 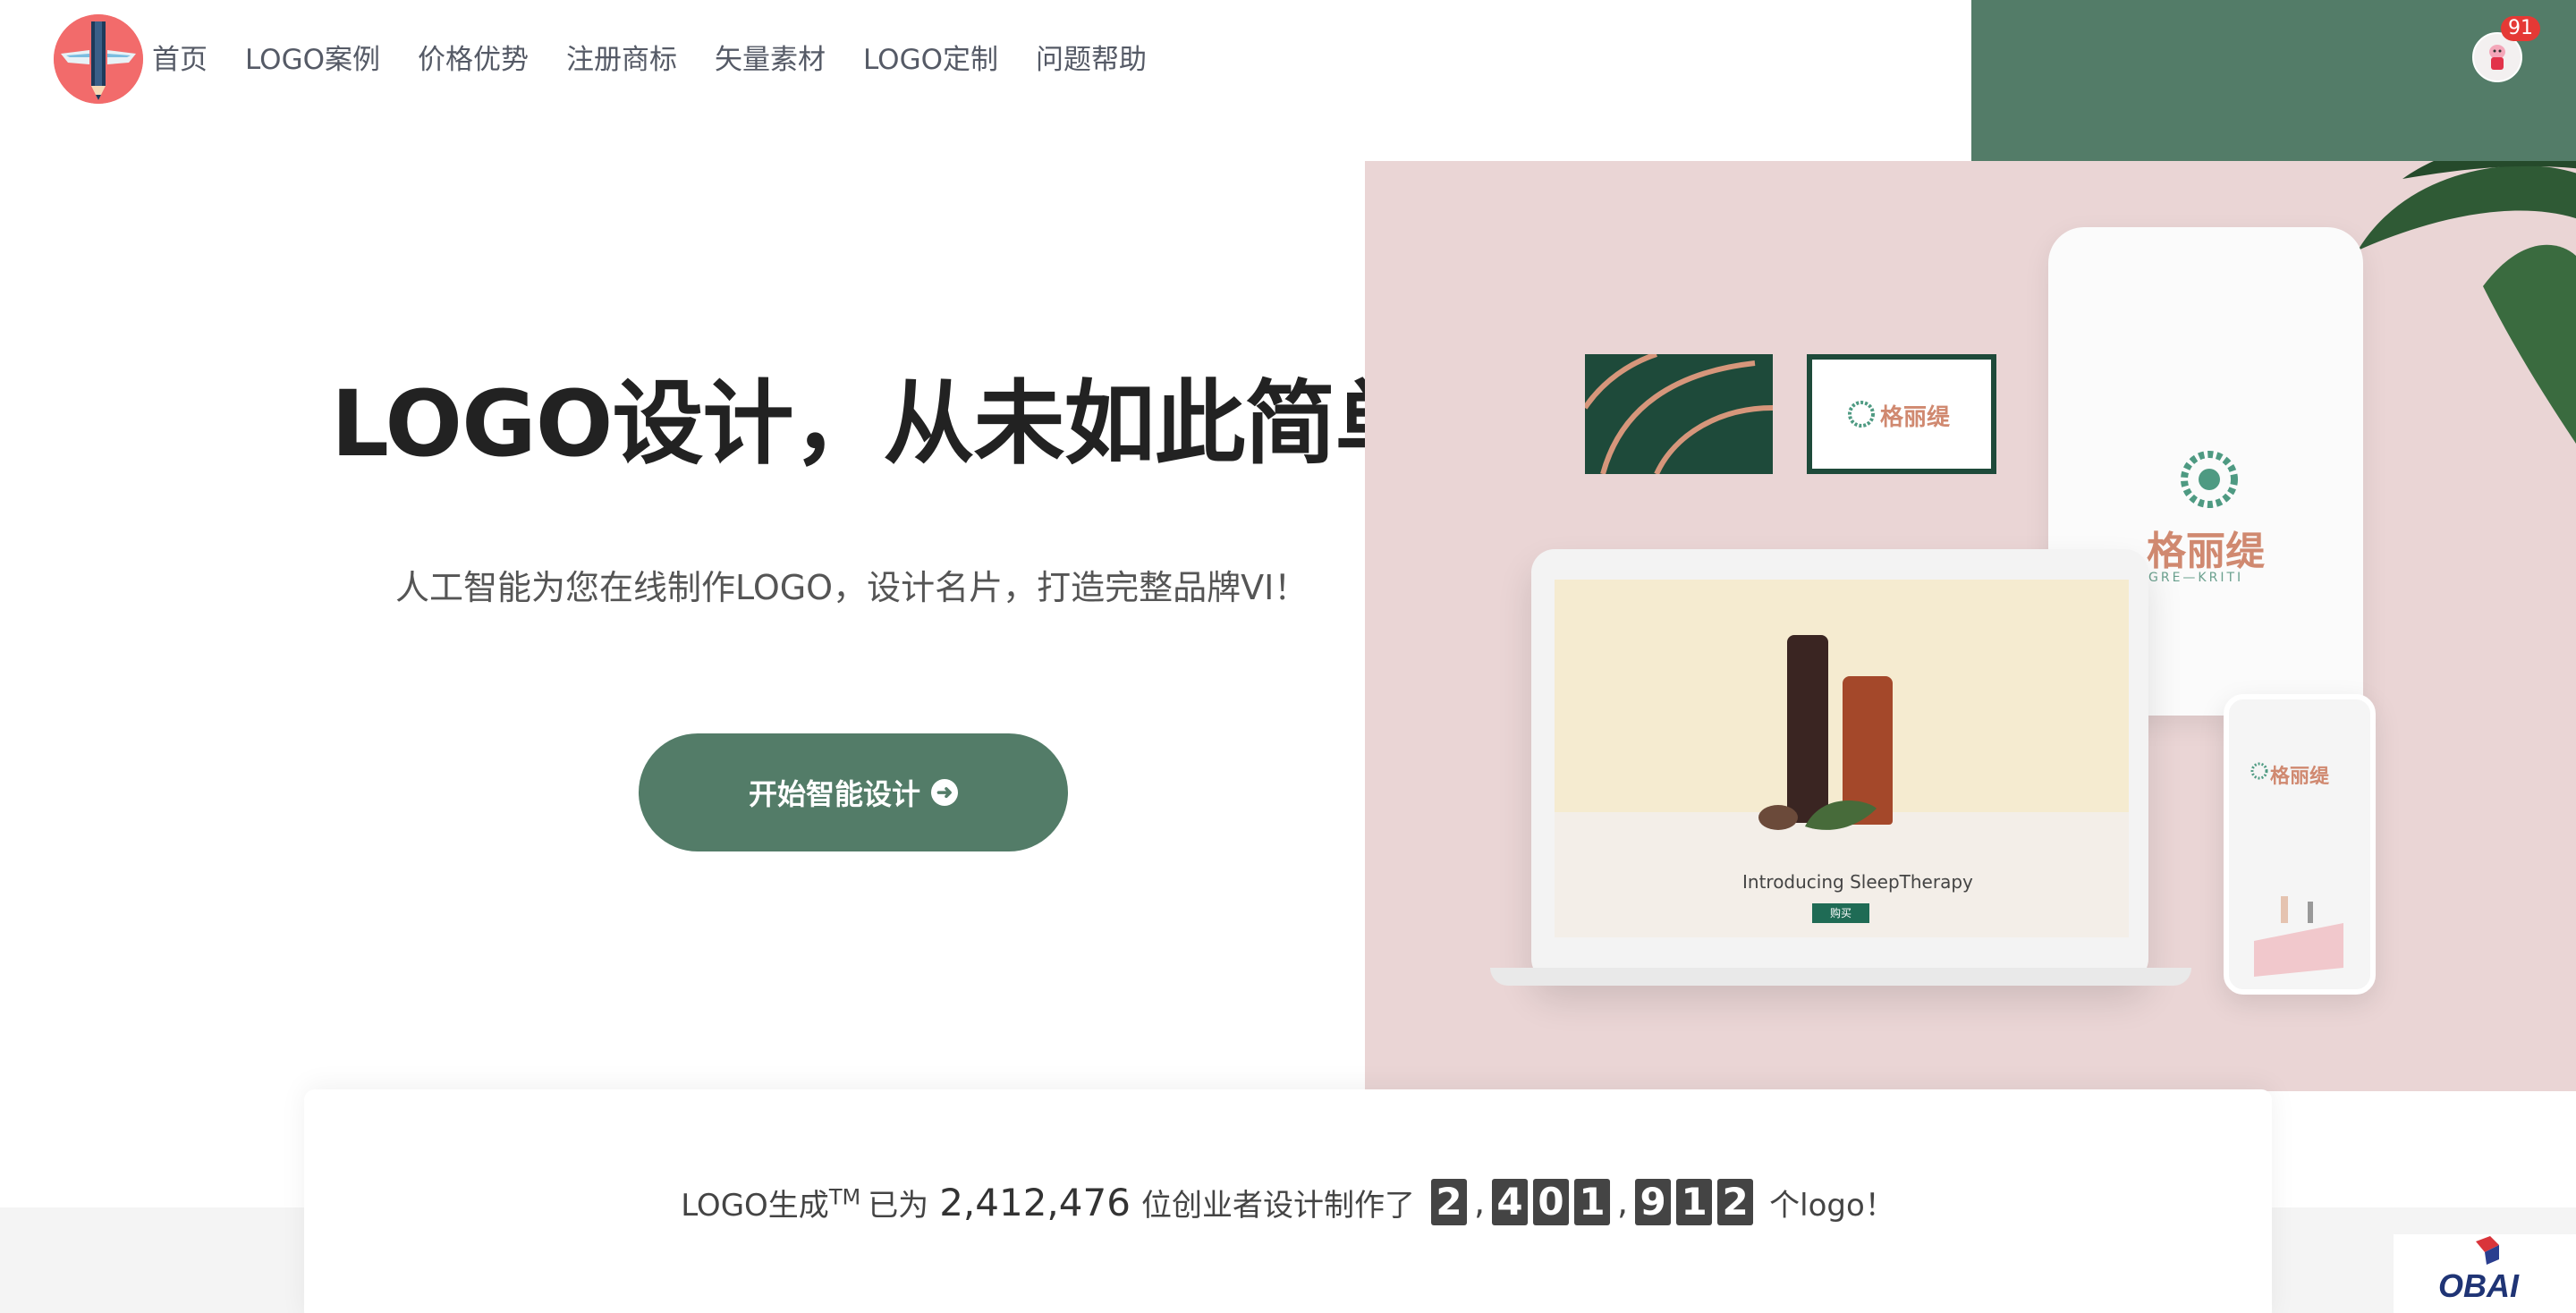 I want to click on logo-counter: 2 , 4 0 1 , 9 1 2, so click(x=1592, y=1202).